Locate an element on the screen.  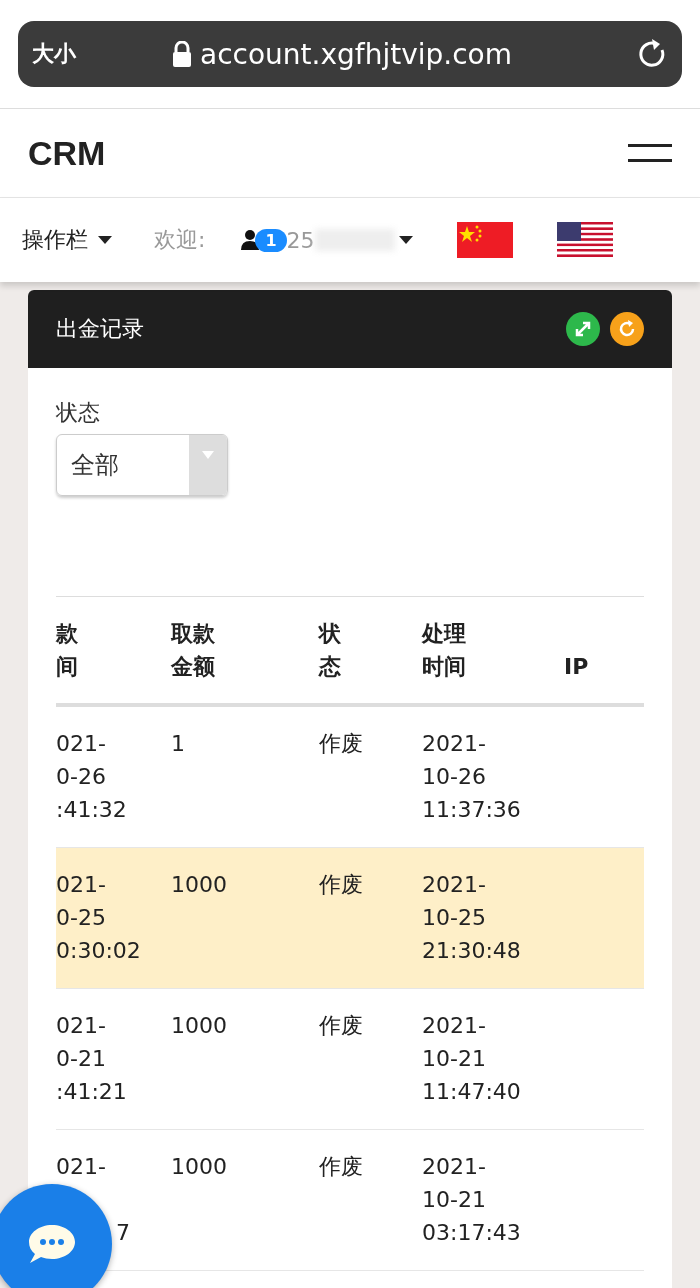
table-cell-text: 2021- 10-21 11:47:40 is located at coordinates (472, 1059).